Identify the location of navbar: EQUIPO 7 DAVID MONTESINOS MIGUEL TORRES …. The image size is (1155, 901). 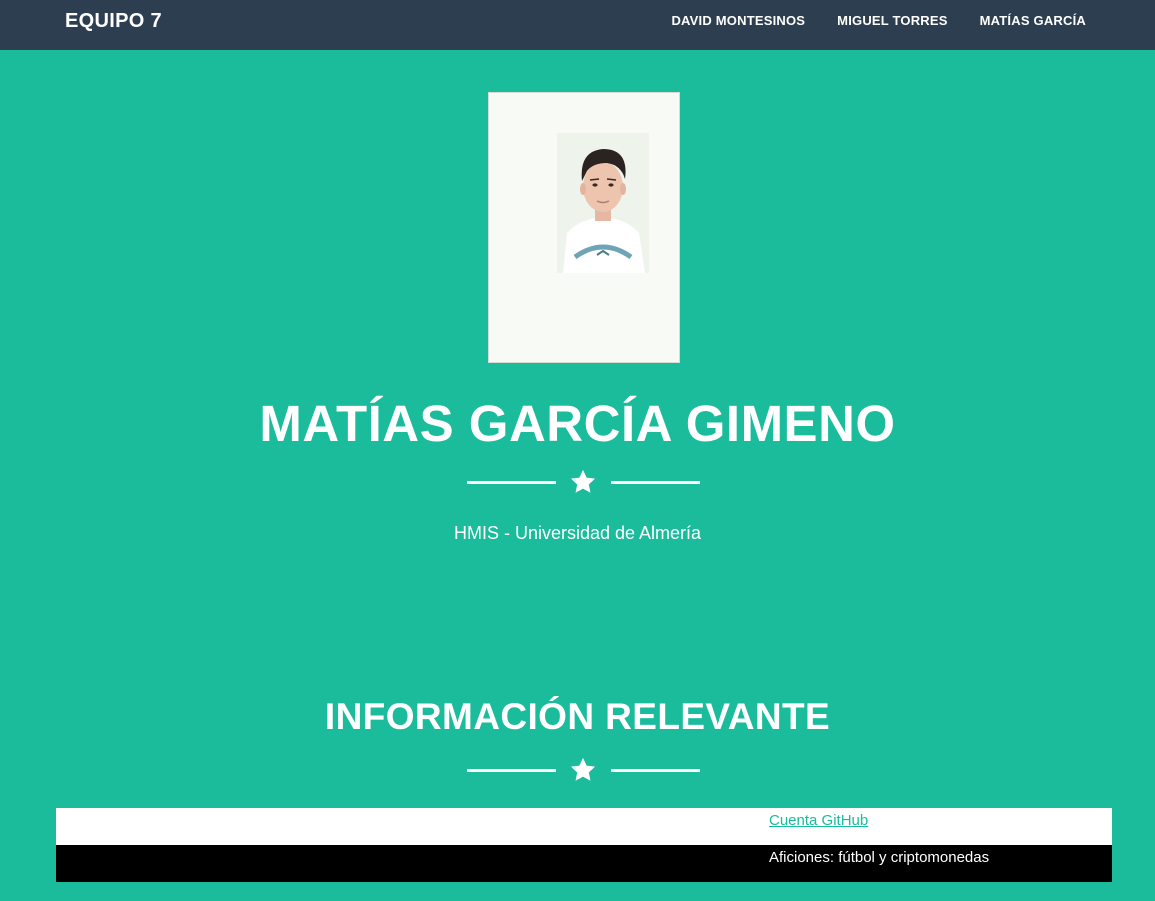
(577, 25).